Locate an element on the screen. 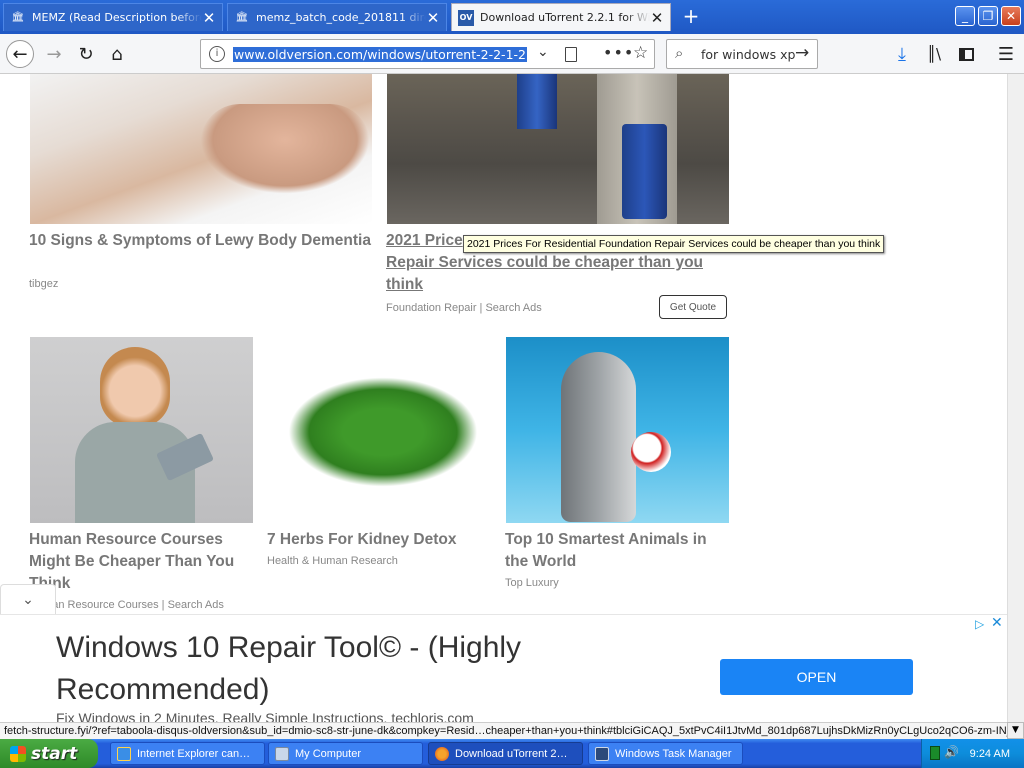 This screenshot has width=1024, height=768. reload-icon: ↻ is located at coordinates (86, 54).